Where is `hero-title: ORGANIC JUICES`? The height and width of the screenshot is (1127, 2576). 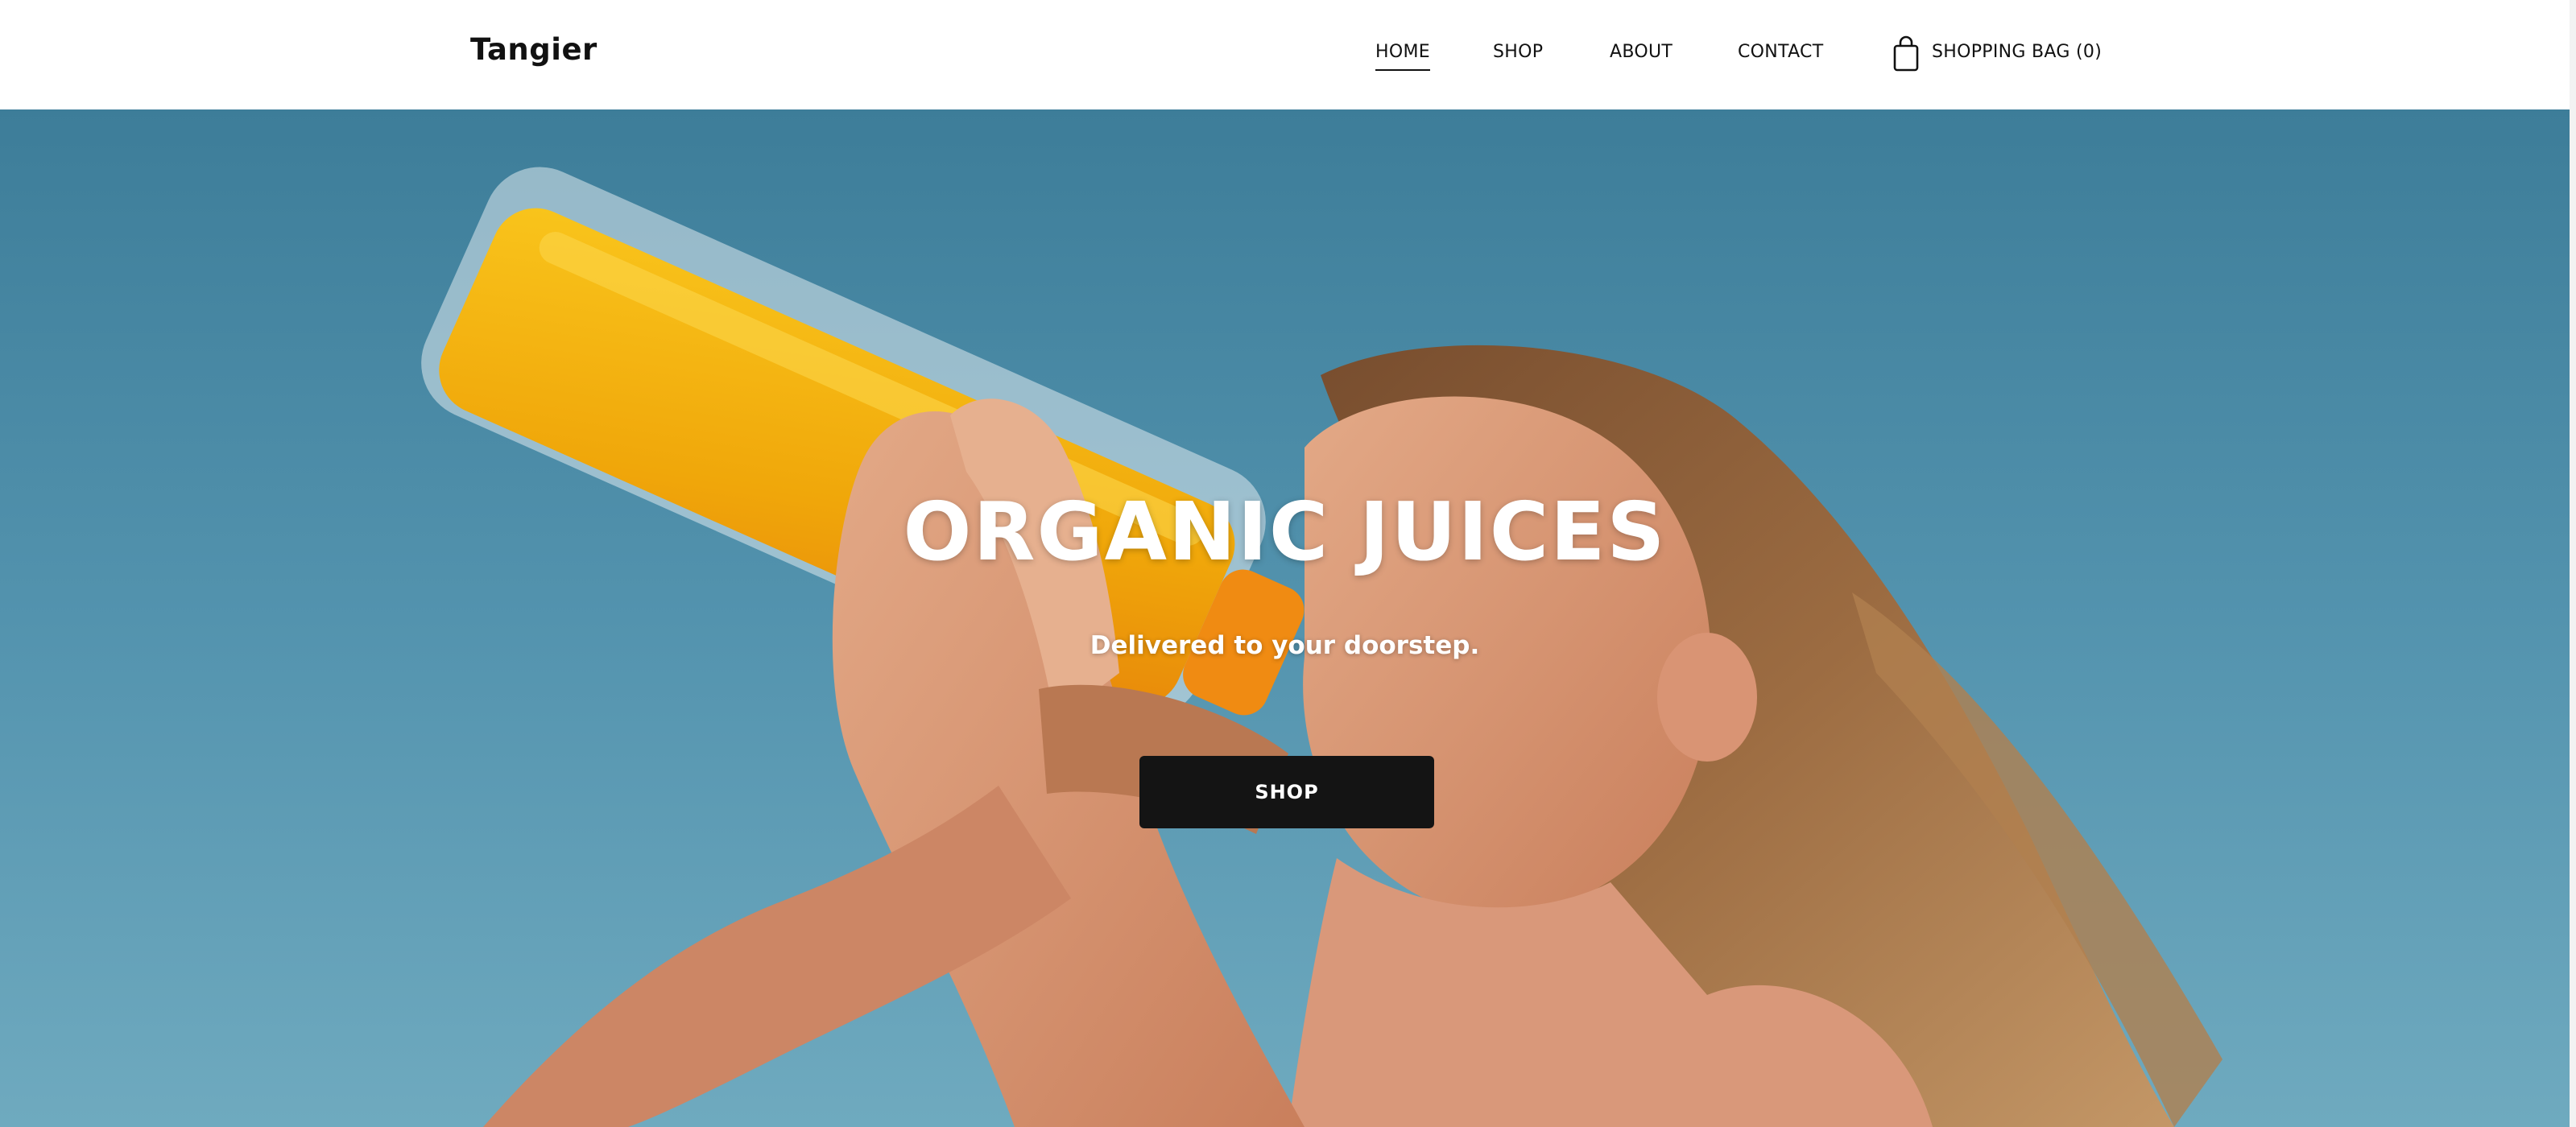 hero-title: ORGANIC JUICES is located at coordinates (1285, 532).